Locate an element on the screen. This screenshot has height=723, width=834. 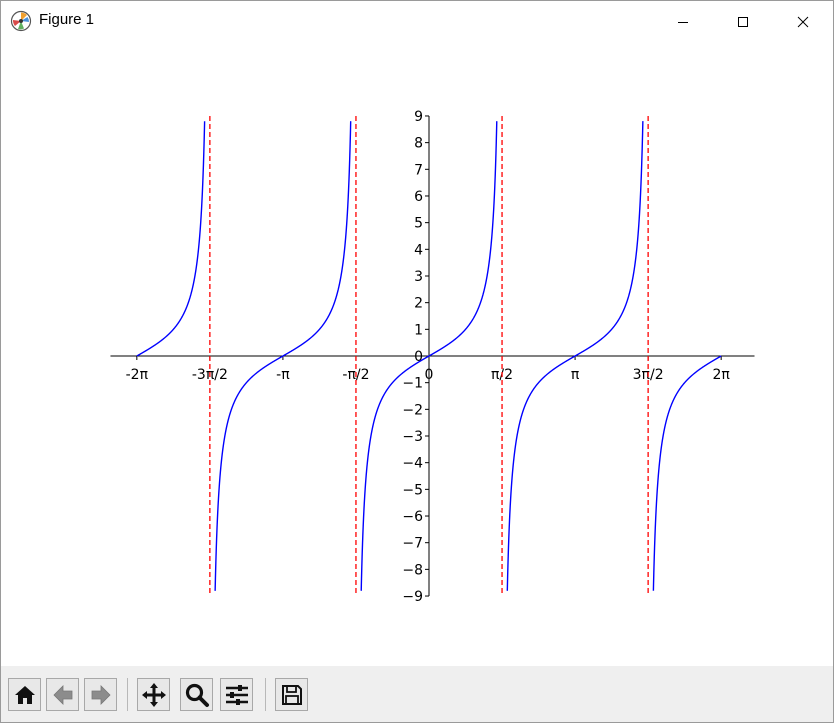
window-title: Figure 1 is located at coordinates (67, 19).